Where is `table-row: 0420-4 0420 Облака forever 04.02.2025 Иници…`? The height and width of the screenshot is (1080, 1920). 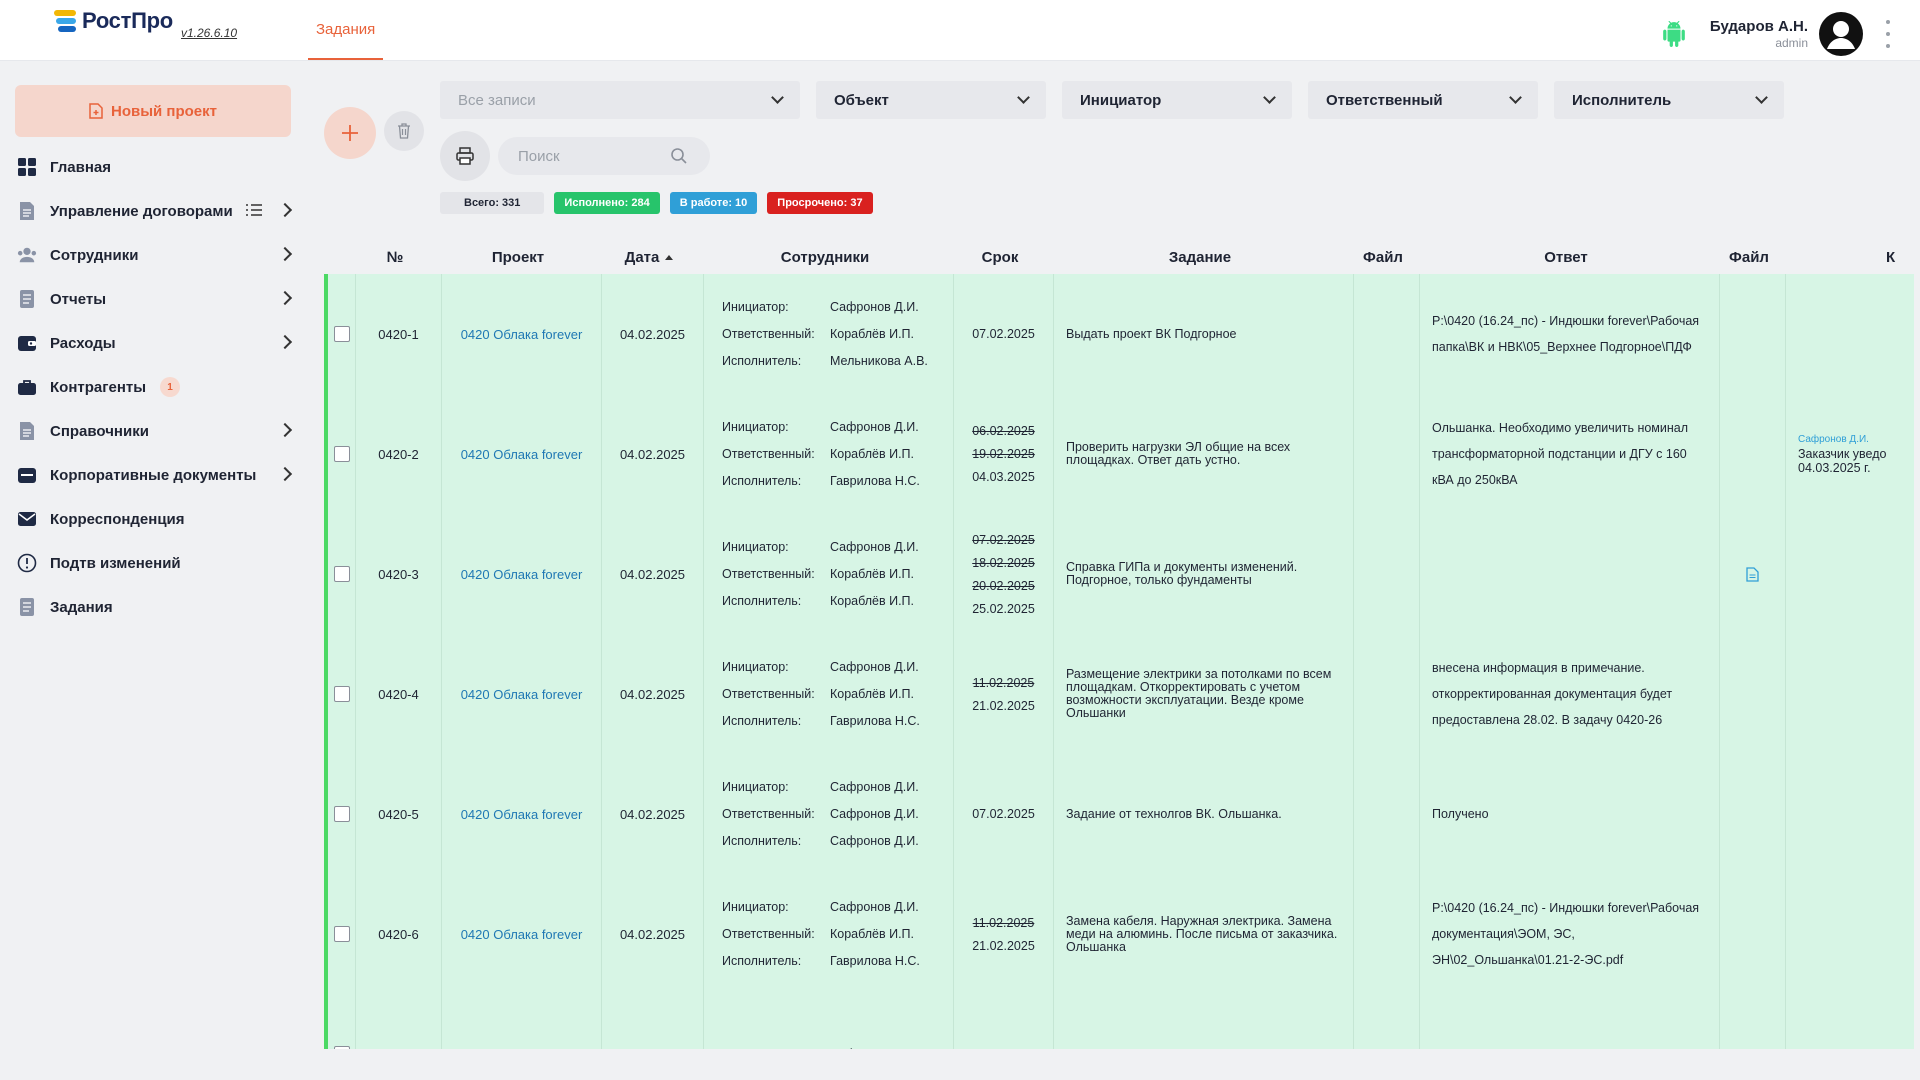
table-row: 0420-4 0420 Облака forever 04.02.2025 Иници… is located at coordinates (1119, 694).